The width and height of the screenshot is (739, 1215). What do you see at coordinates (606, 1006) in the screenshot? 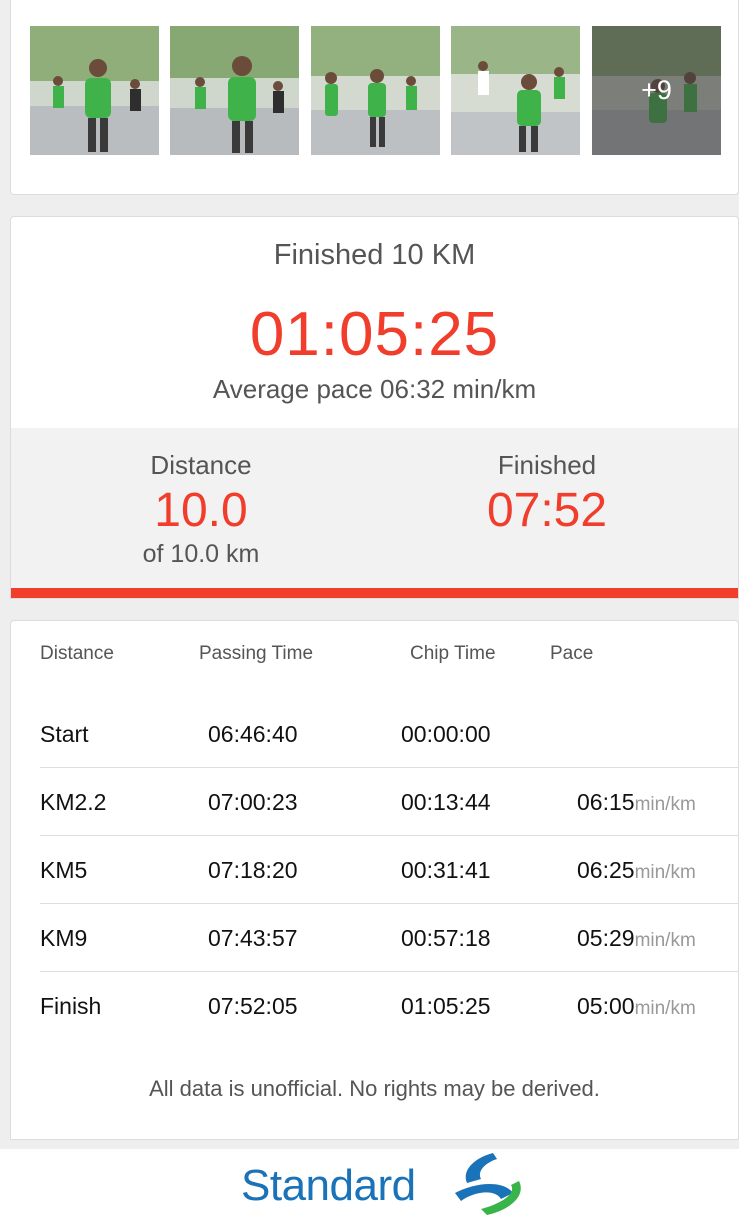
I see `split-pace-value: 05:00` at bounding box center [606, 1006].